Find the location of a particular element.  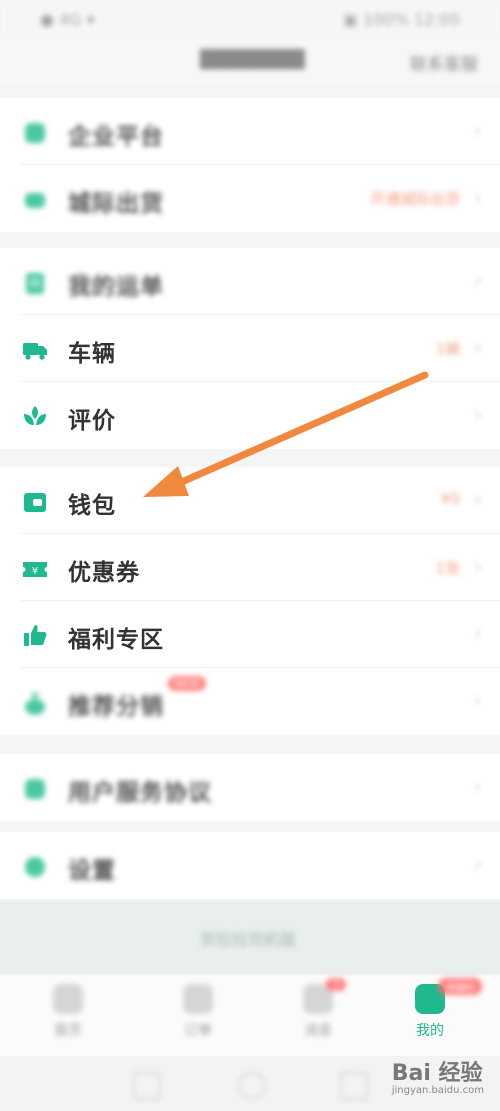

tab-1: 订单 is located at coordinates (198, 1012).